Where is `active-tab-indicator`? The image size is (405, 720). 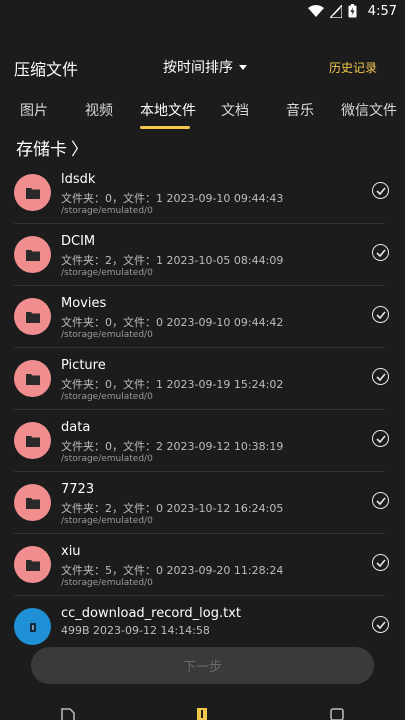
active-tab-indicator is located at coordinates (165, 127).